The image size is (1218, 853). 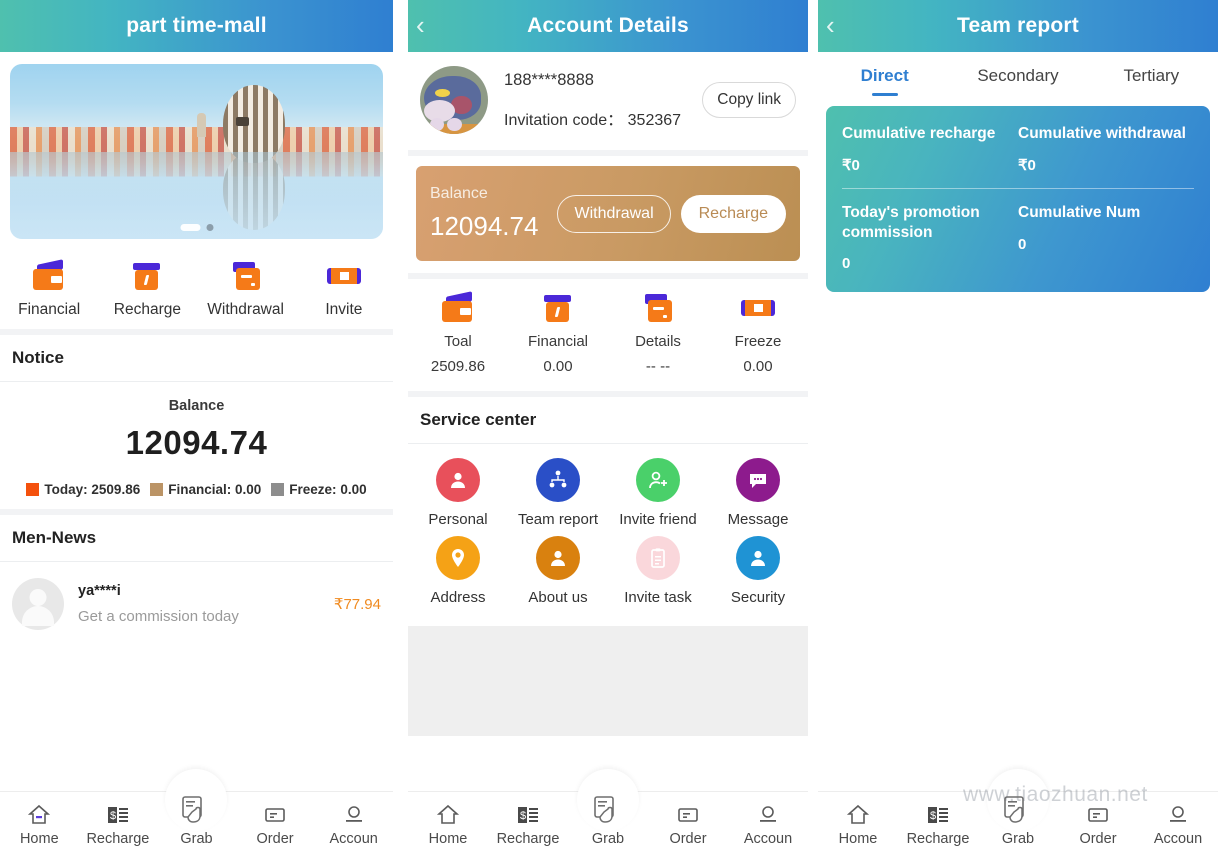 I want to click on tab-tertiary: Tertiary, so click(x=1151, y=76).